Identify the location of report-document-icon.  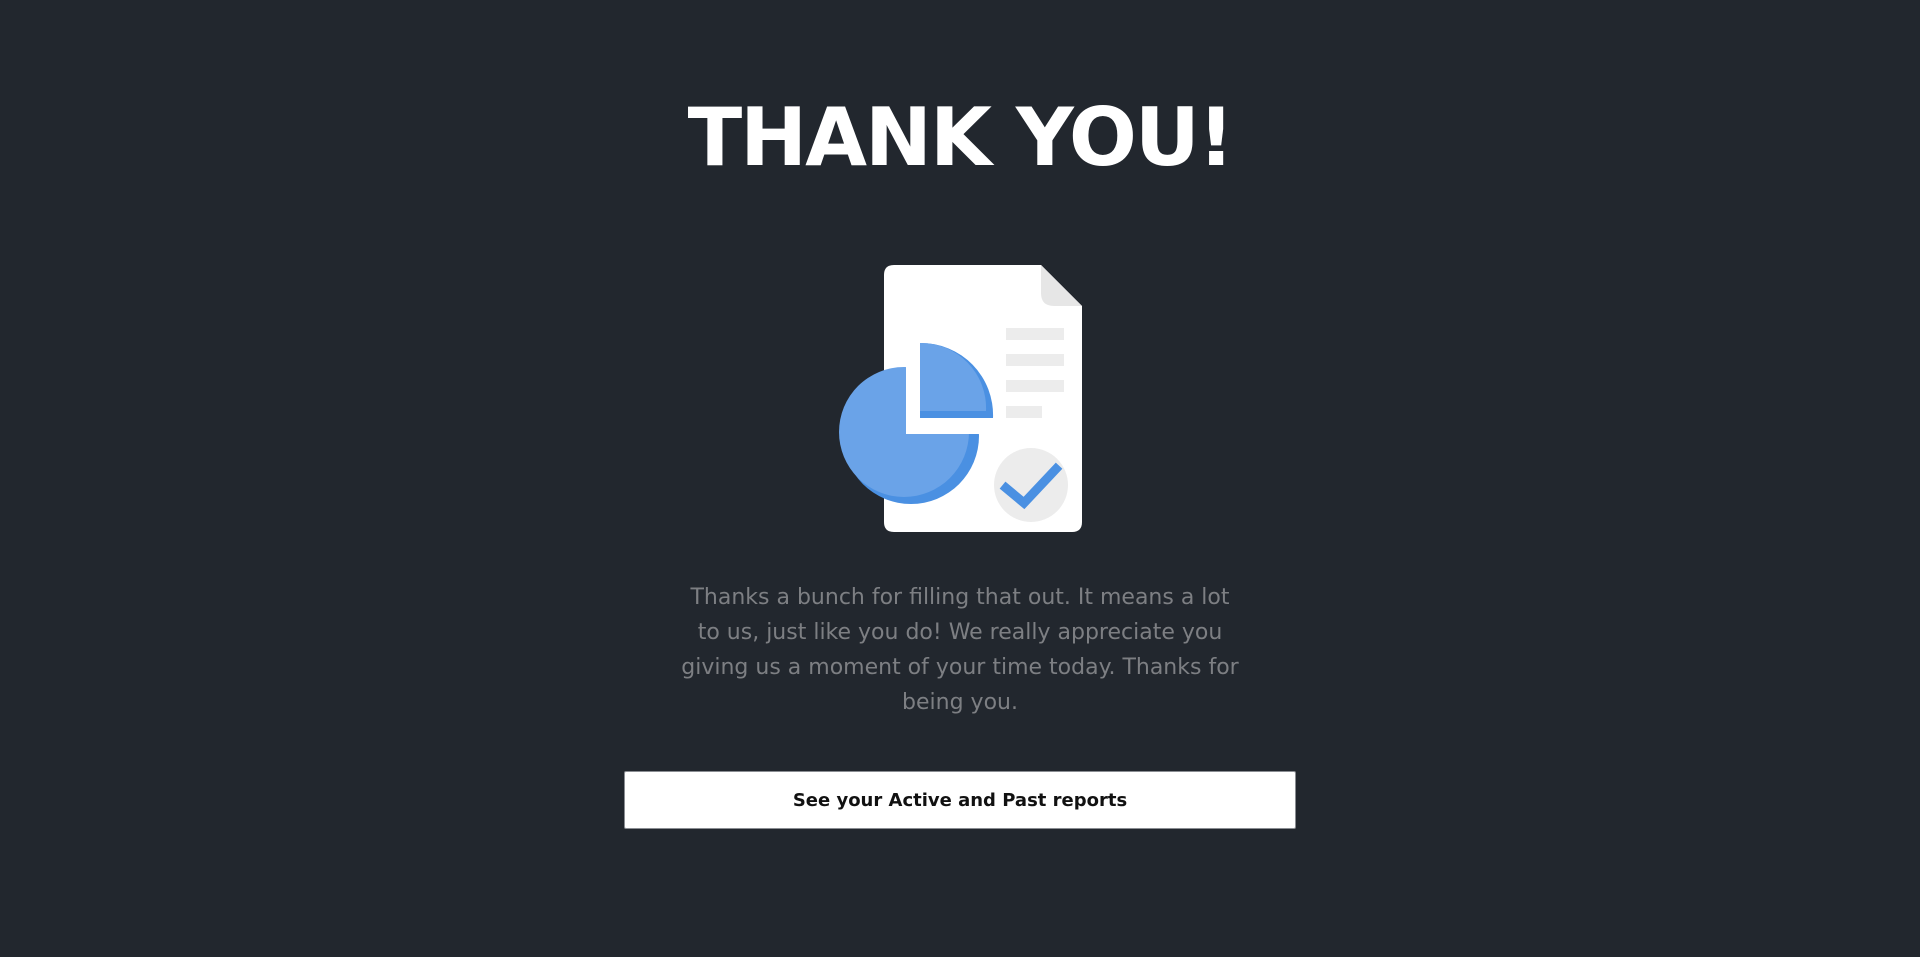
(958, 400).